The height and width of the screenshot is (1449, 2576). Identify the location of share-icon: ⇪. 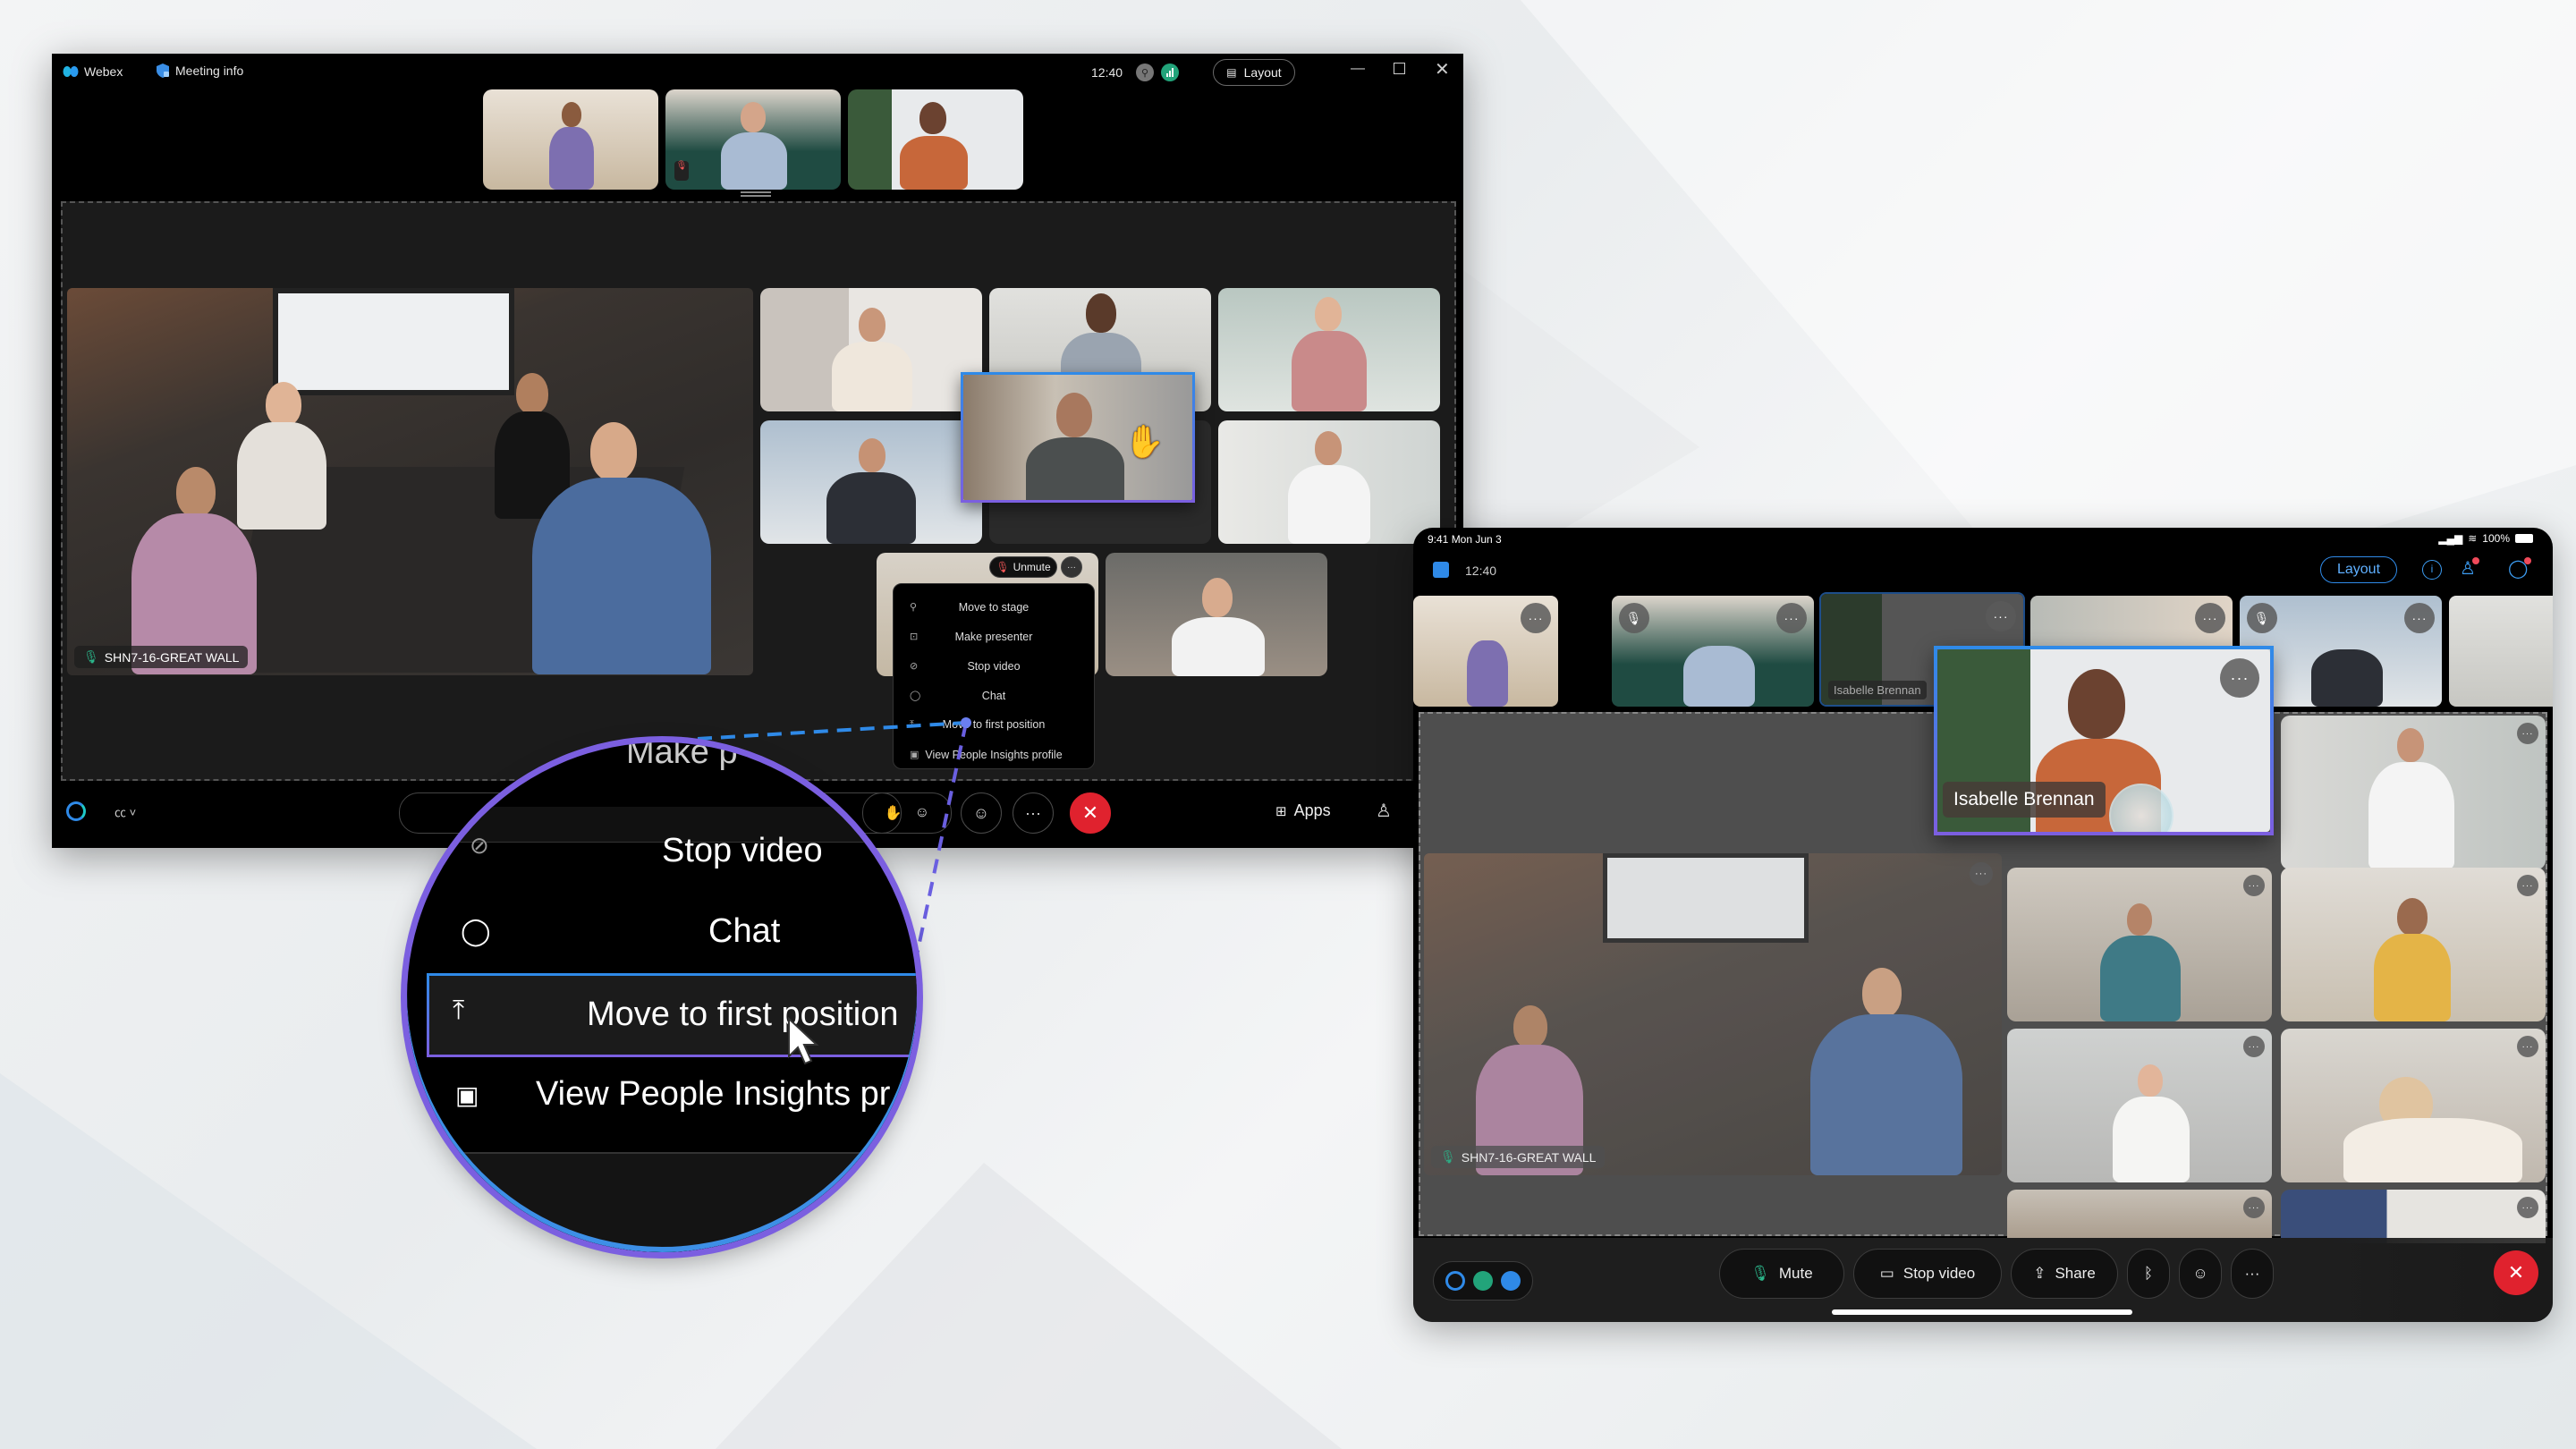
(2039, 1273).